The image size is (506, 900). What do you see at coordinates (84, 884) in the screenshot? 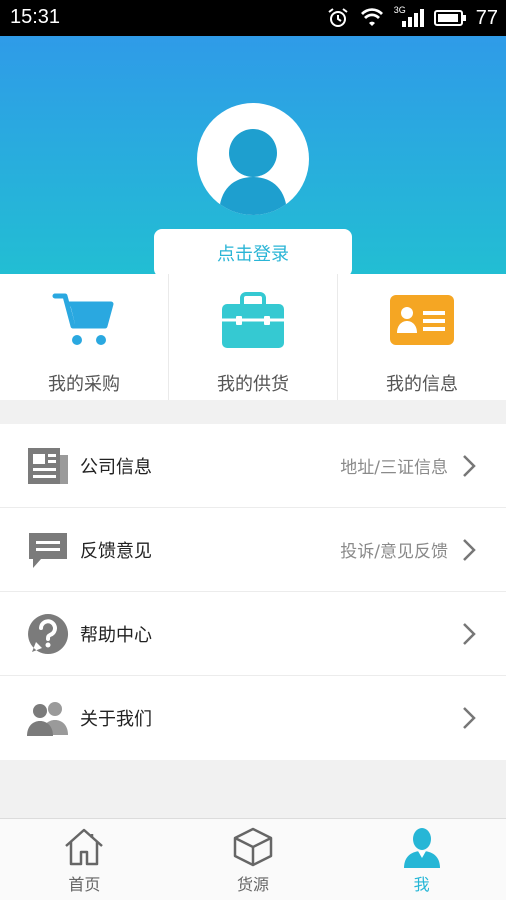
I see `tab-label: 首页` at bounding box center [84, 884].